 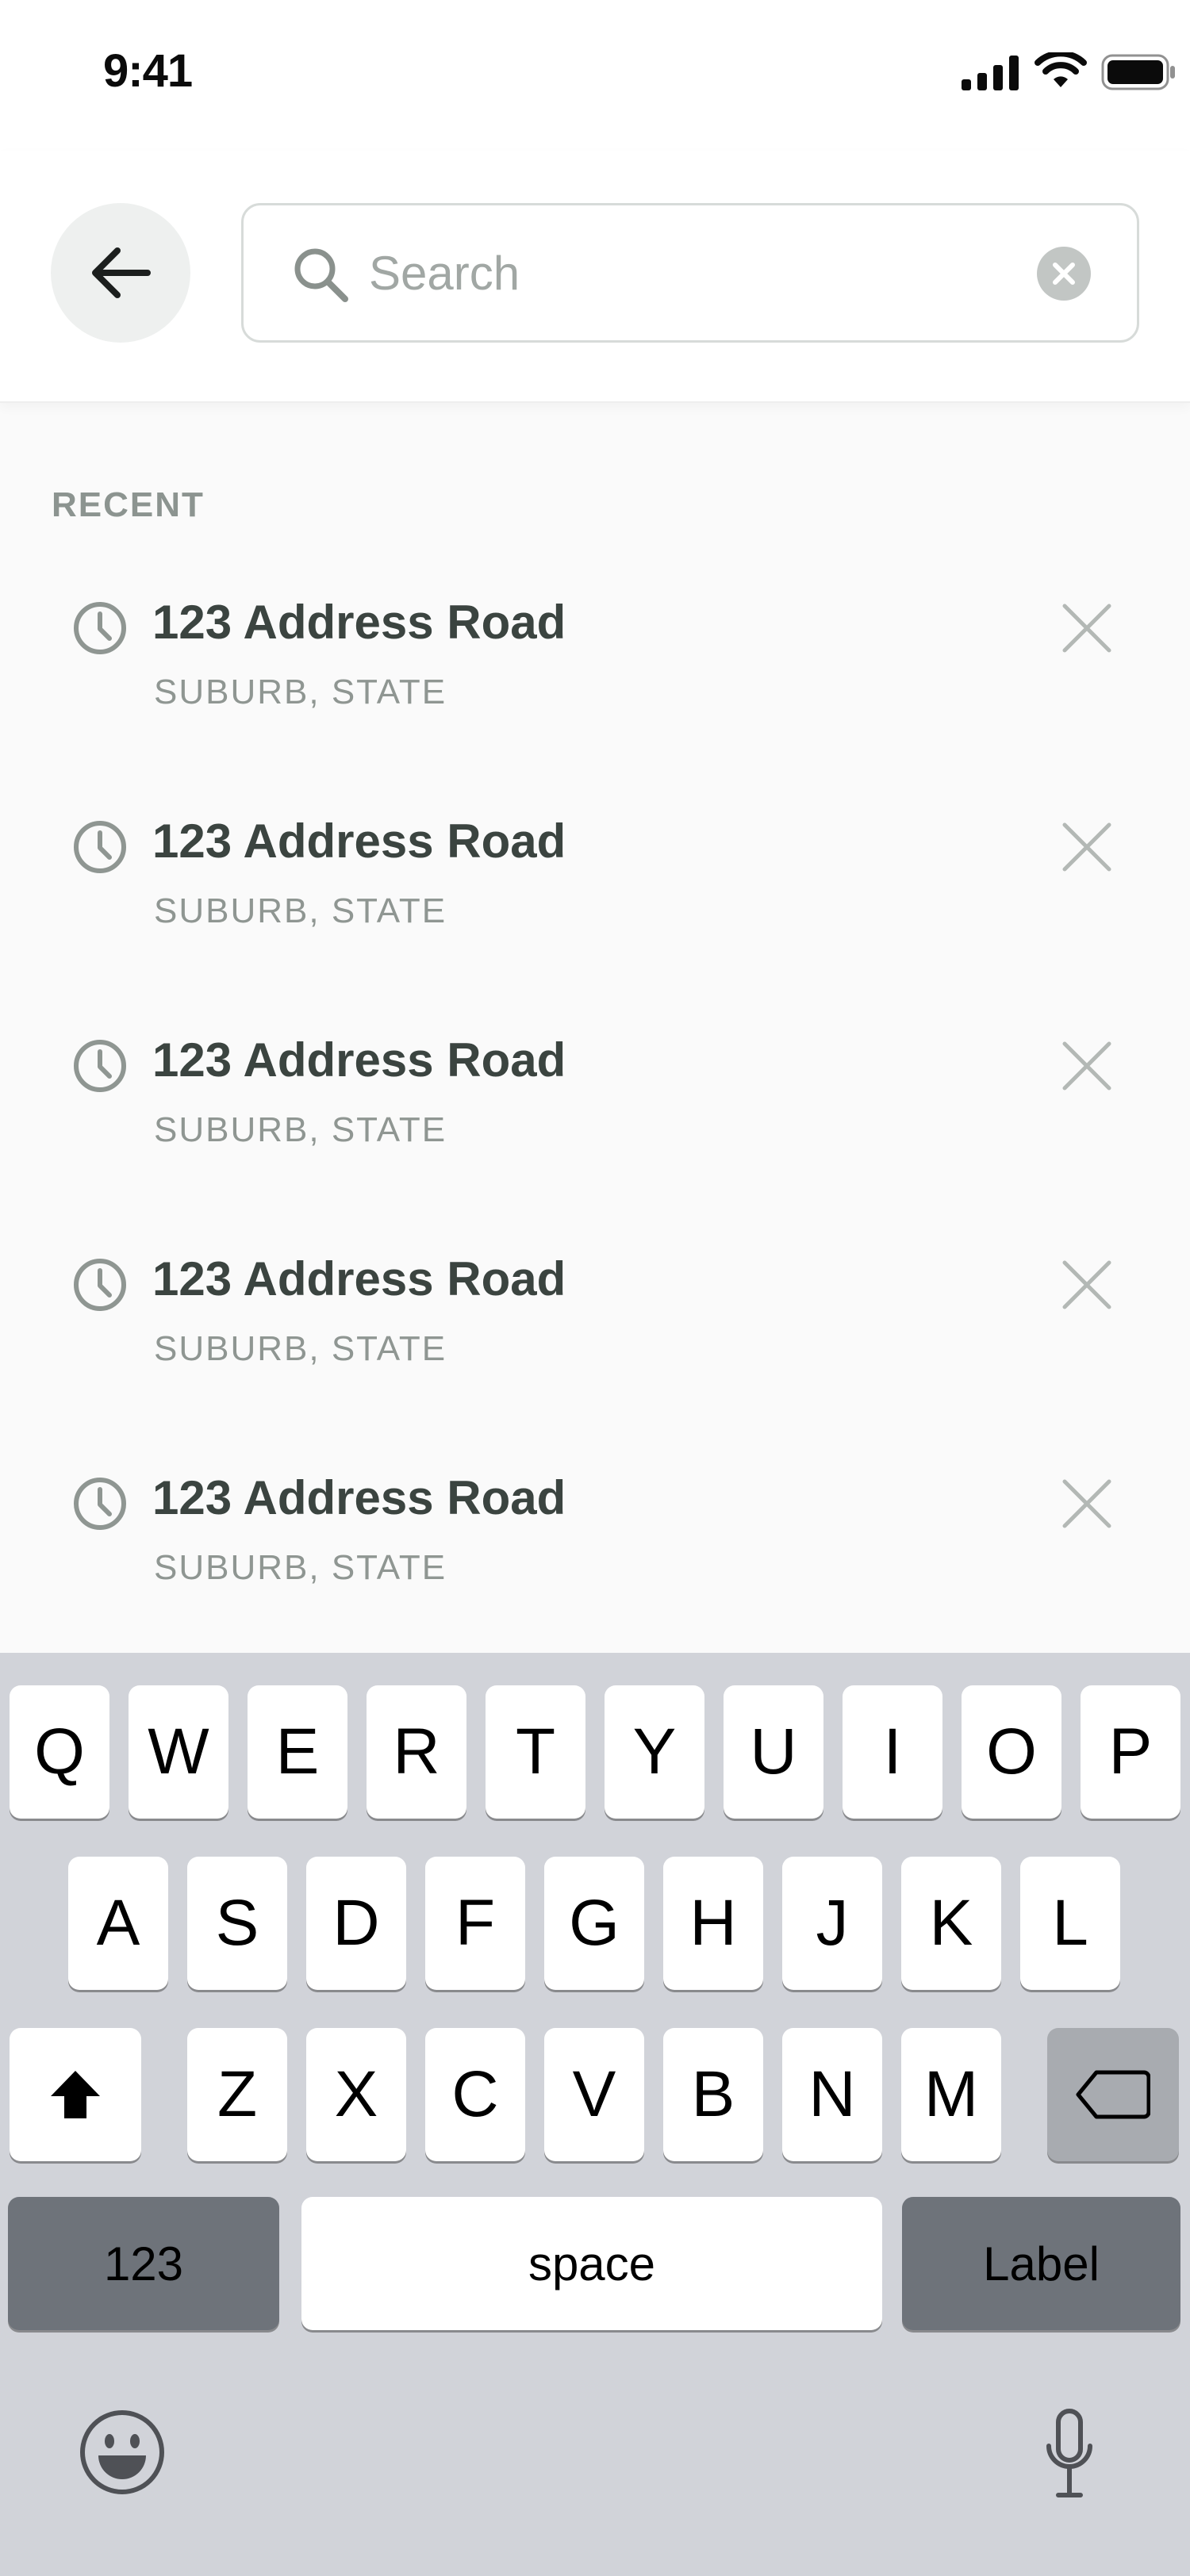 I want to click on key-o: O, so click(x=1011, y=1752).